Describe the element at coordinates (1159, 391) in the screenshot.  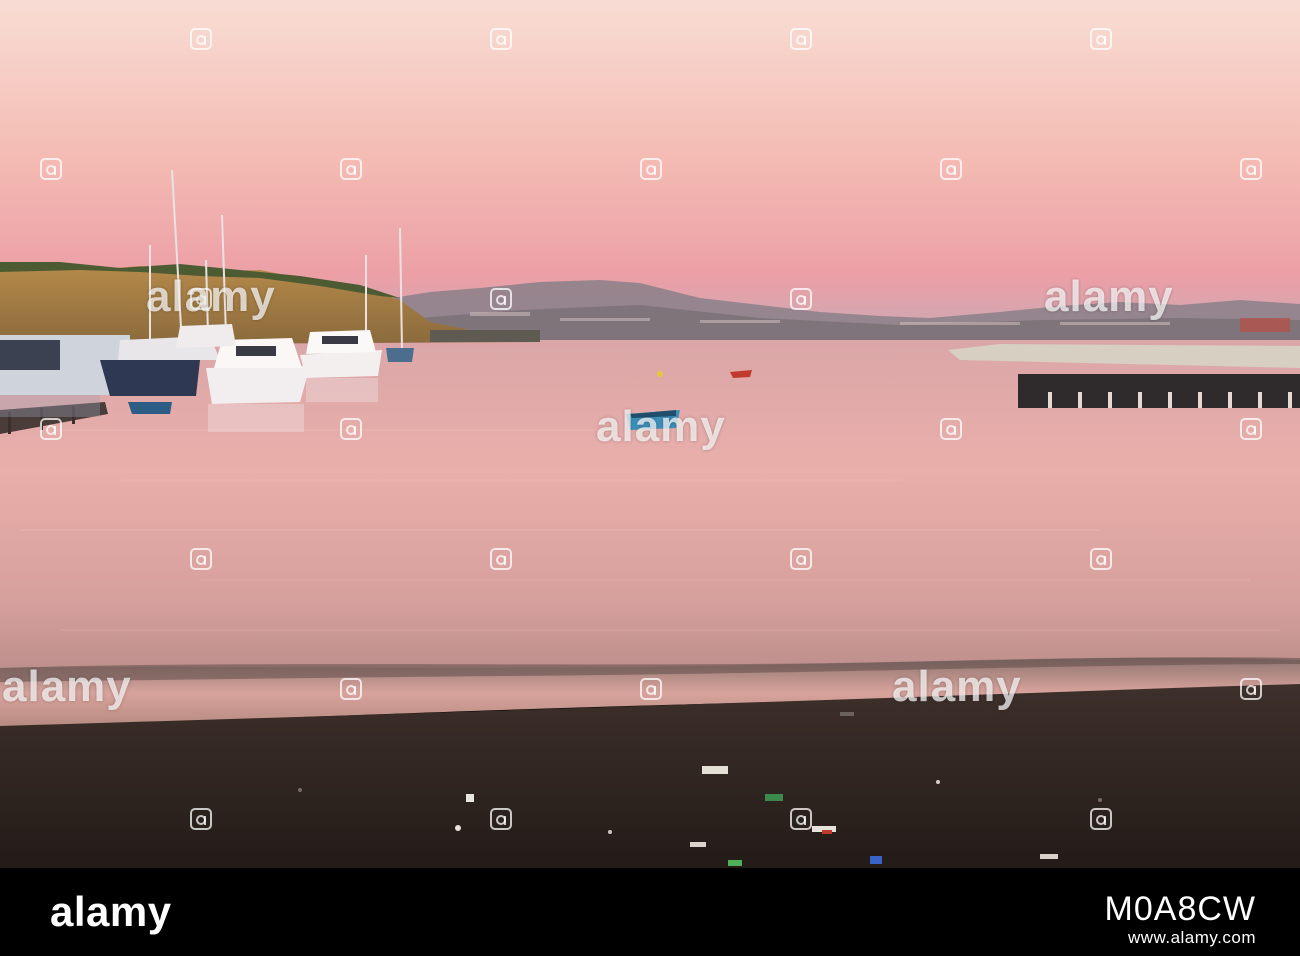
I see `harbor-pier` at that location.